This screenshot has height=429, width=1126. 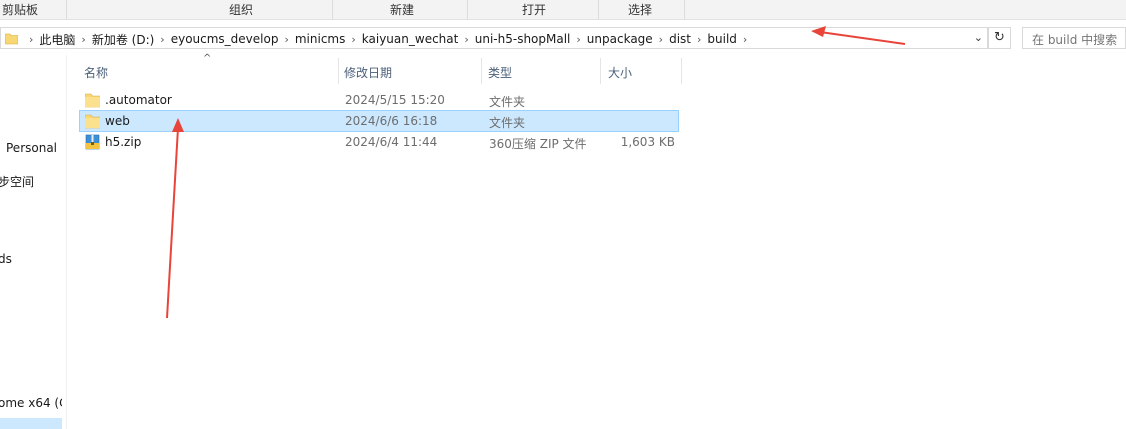 I want to click on breadcrumb-item: 新加卷 (D:), so click(x=123, y=39).